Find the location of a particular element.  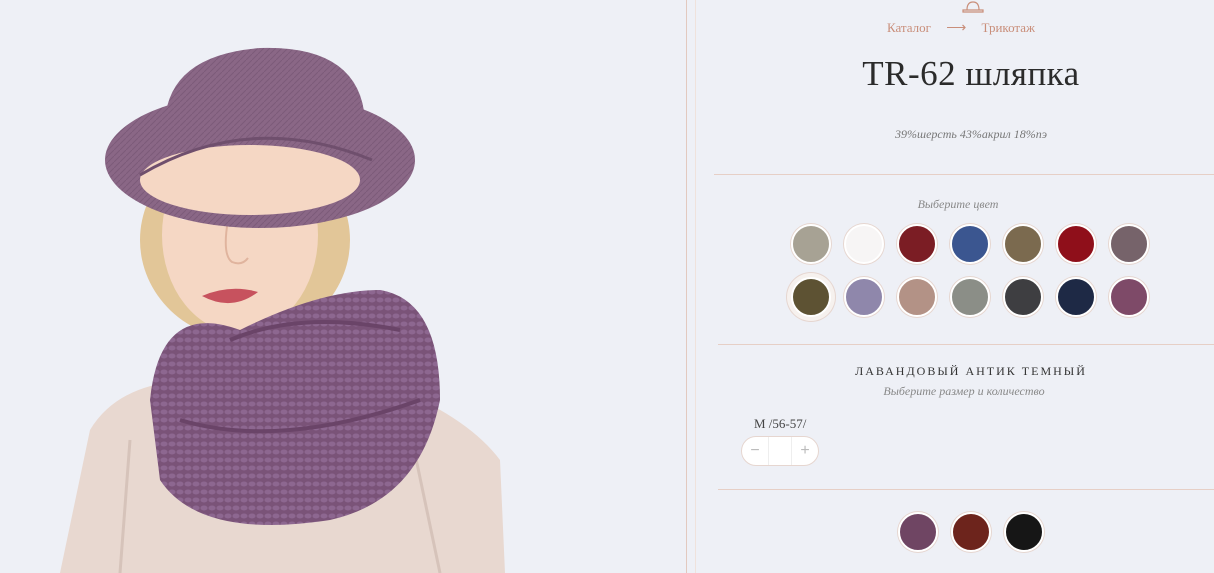

quantity-input is located at coordinates (780, 451).